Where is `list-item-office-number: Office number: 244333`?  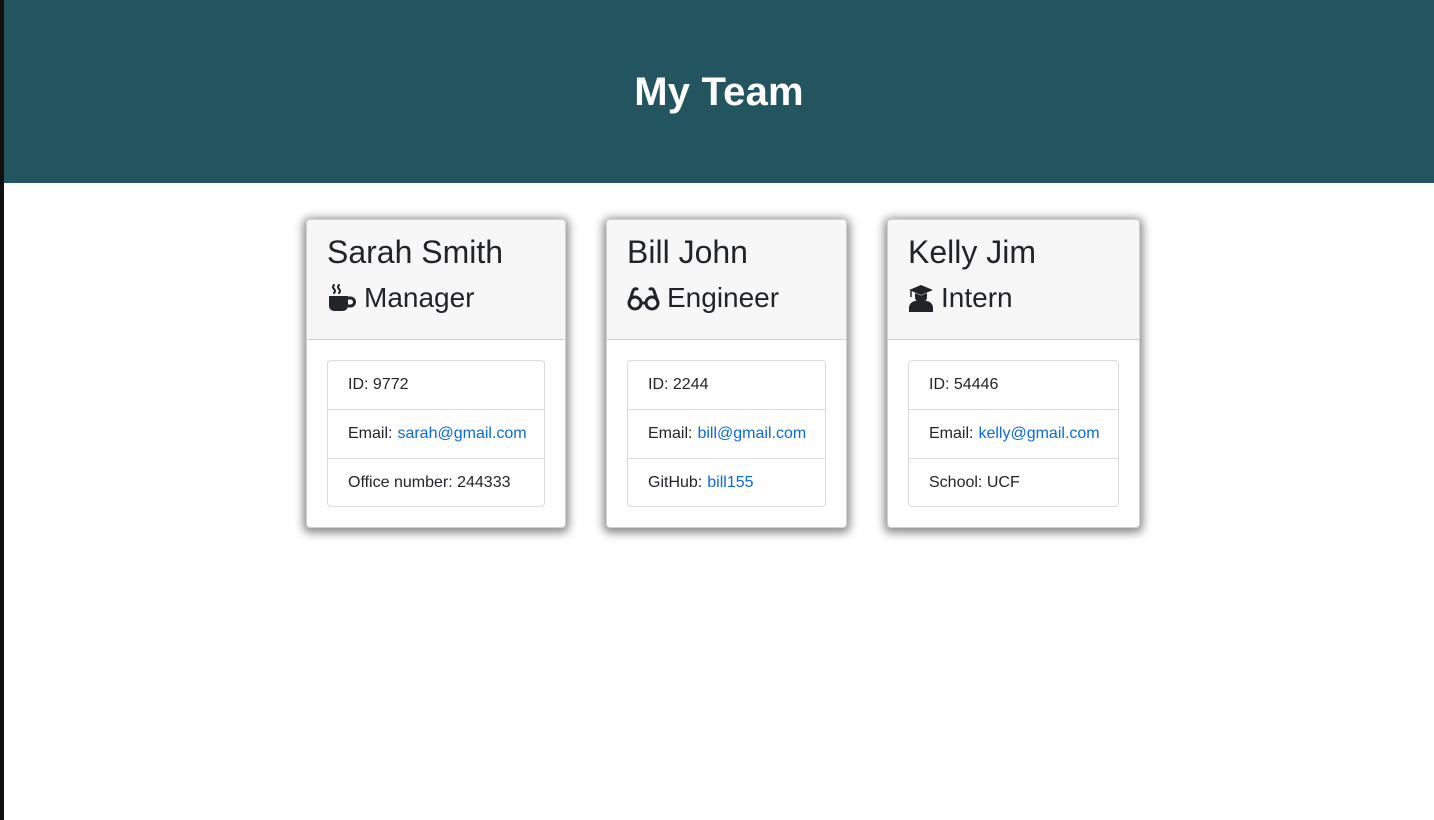 list-item-office-number: Office number: 244333 is located at coordinates (436, 482).